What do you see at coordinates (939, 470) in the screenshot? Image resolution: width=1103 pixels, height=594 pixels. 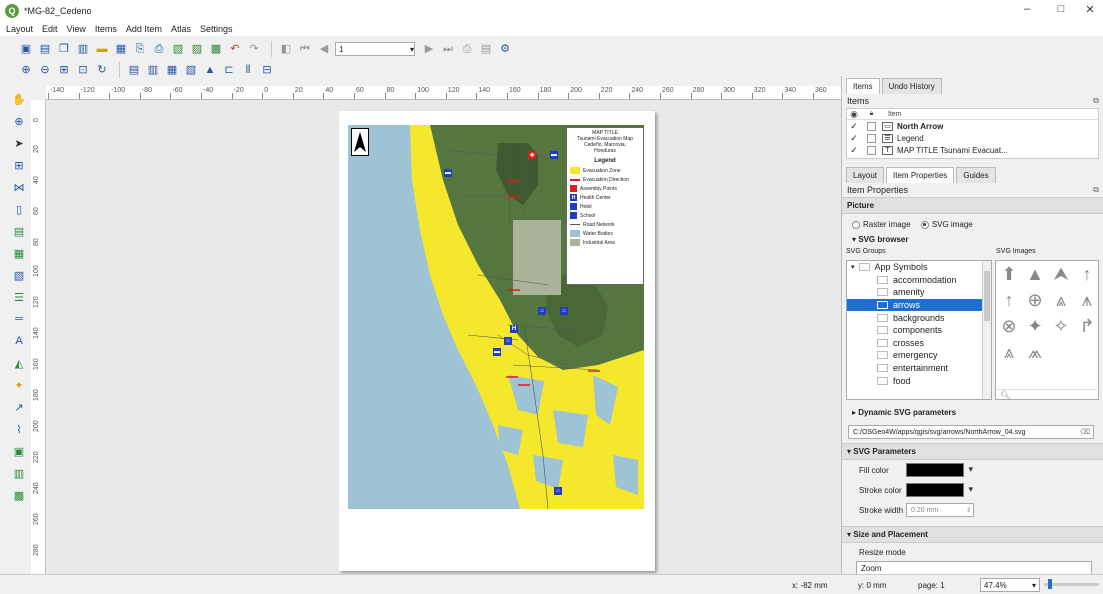 I see `fill-color-button` at bounding box center [939, 470].